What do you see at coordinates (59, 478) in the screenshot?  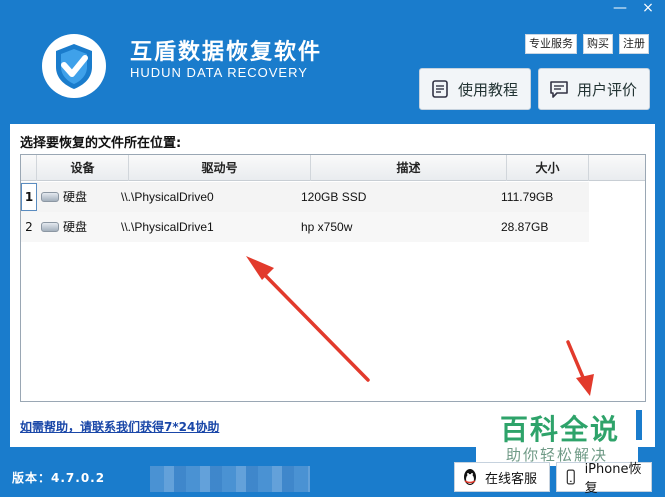 I see `version-label: 版本：4.7.0.2` at bounding box center [59, 478].